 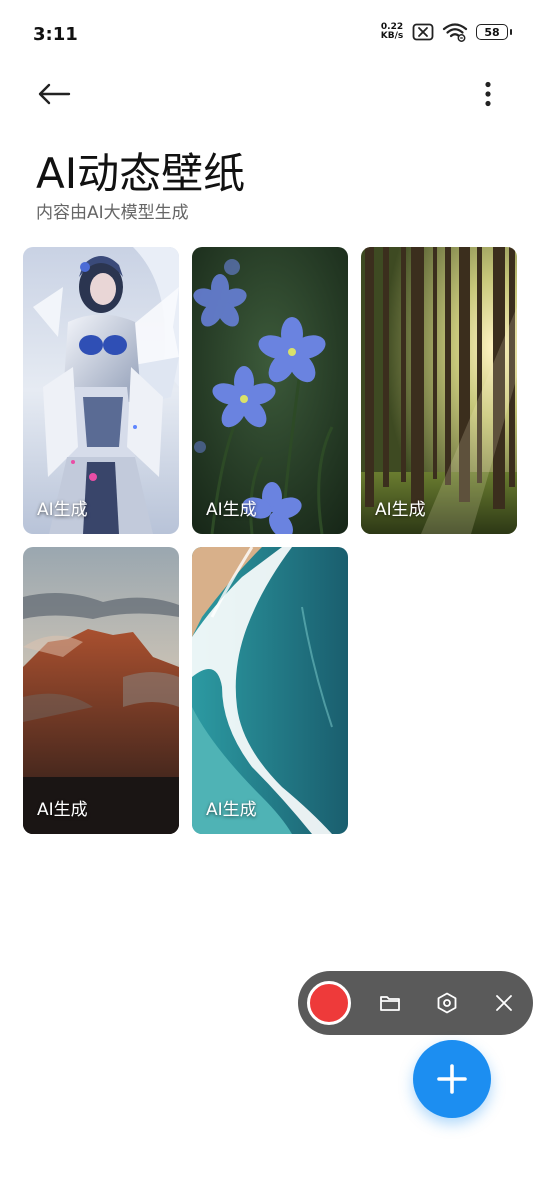 I want to click on ocean-waves-image, so click(x=270, y=690).